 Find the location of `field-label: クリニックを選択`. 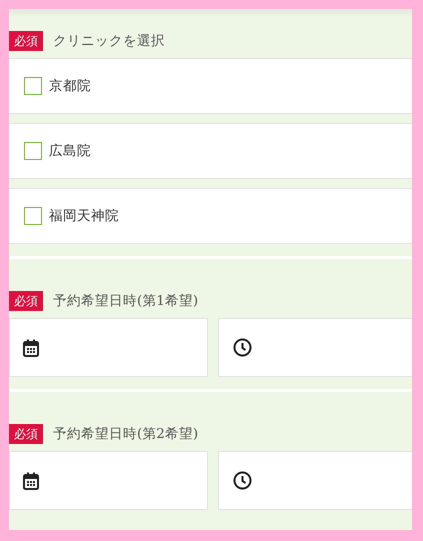

field-label: クリニックを選択 is located at coordinates (109, 41).